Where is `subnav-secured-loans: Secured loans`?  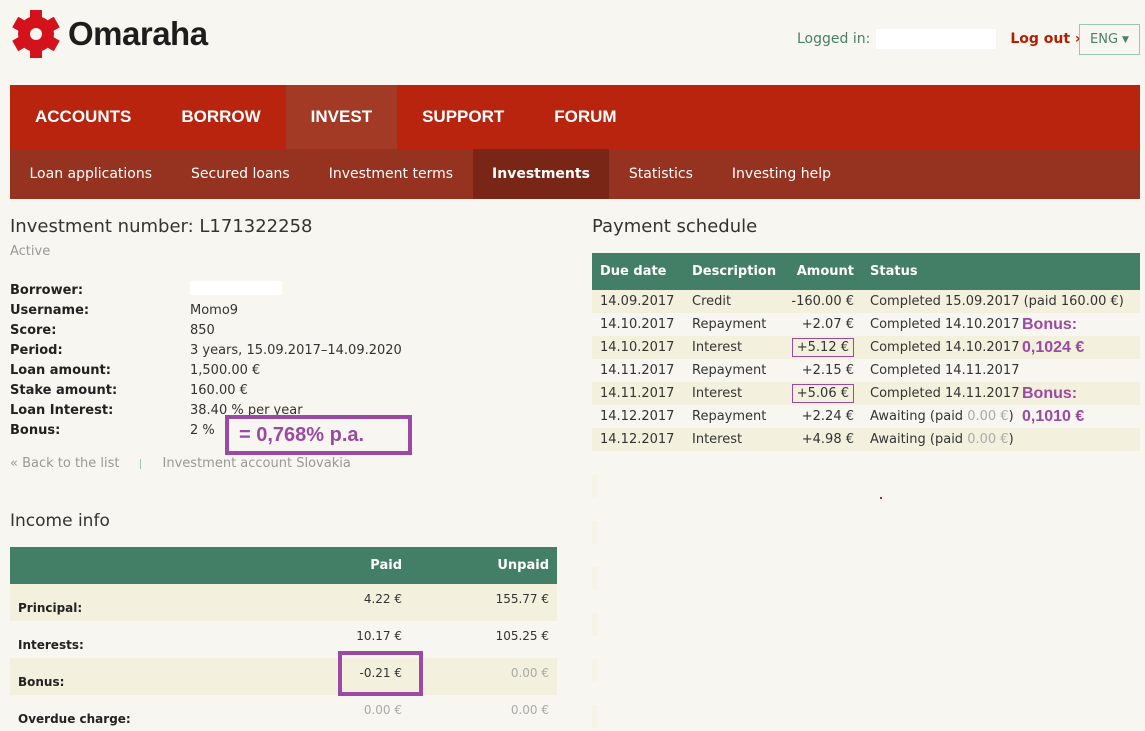
subnav-secured-loans: Secured loans is located at coordinates (241, 174).